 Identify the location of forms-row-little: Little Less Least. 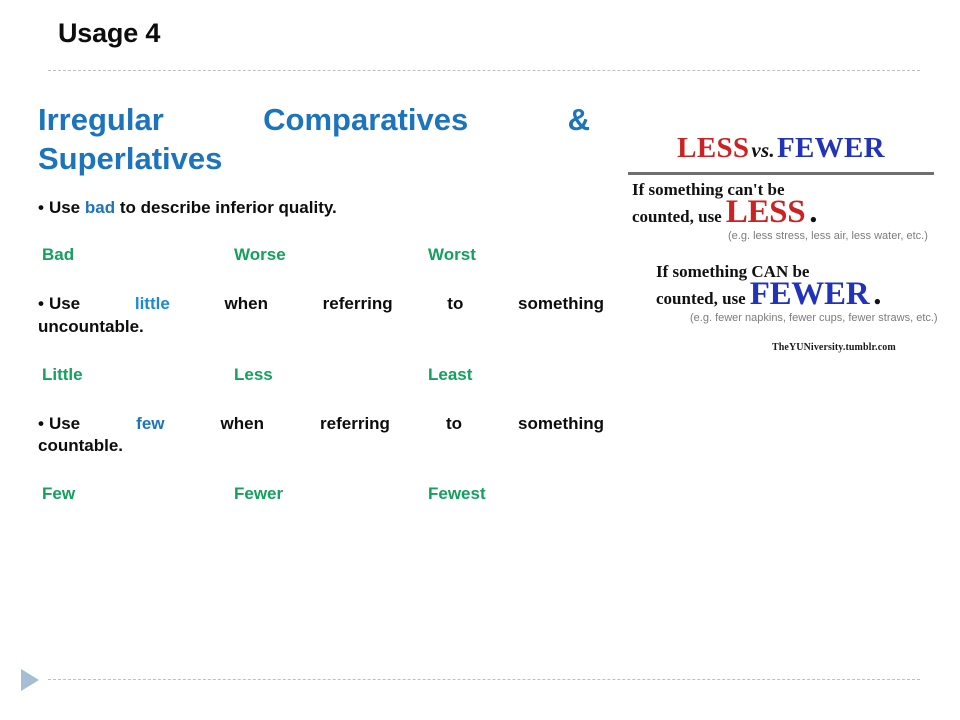
(321, 376).